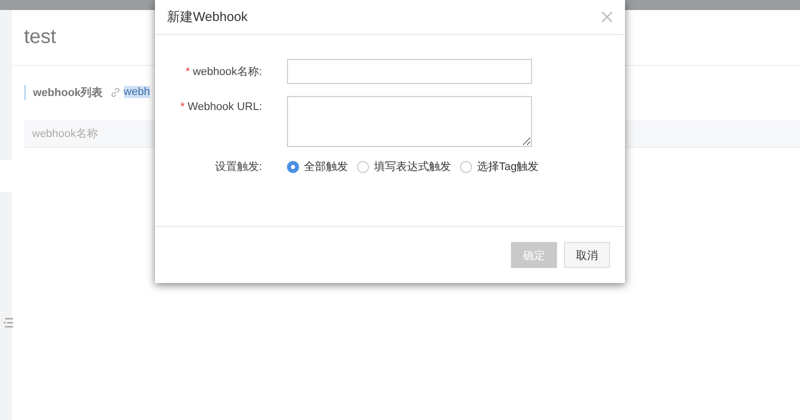  I want to click on field-label: 设置触发:, so click(238, 167).